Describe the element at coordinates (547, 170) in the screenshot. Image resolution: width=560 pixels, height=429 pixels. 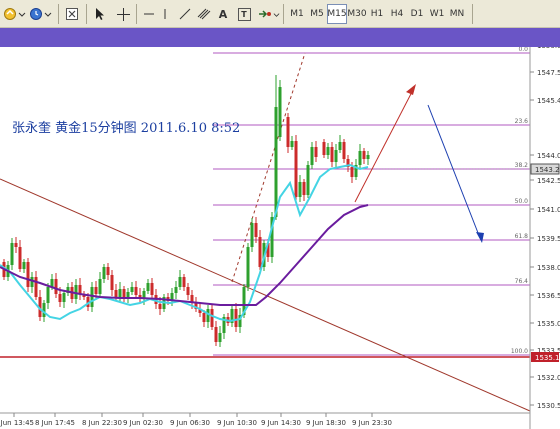
I see `current-price-label: 1543.2` at that location.